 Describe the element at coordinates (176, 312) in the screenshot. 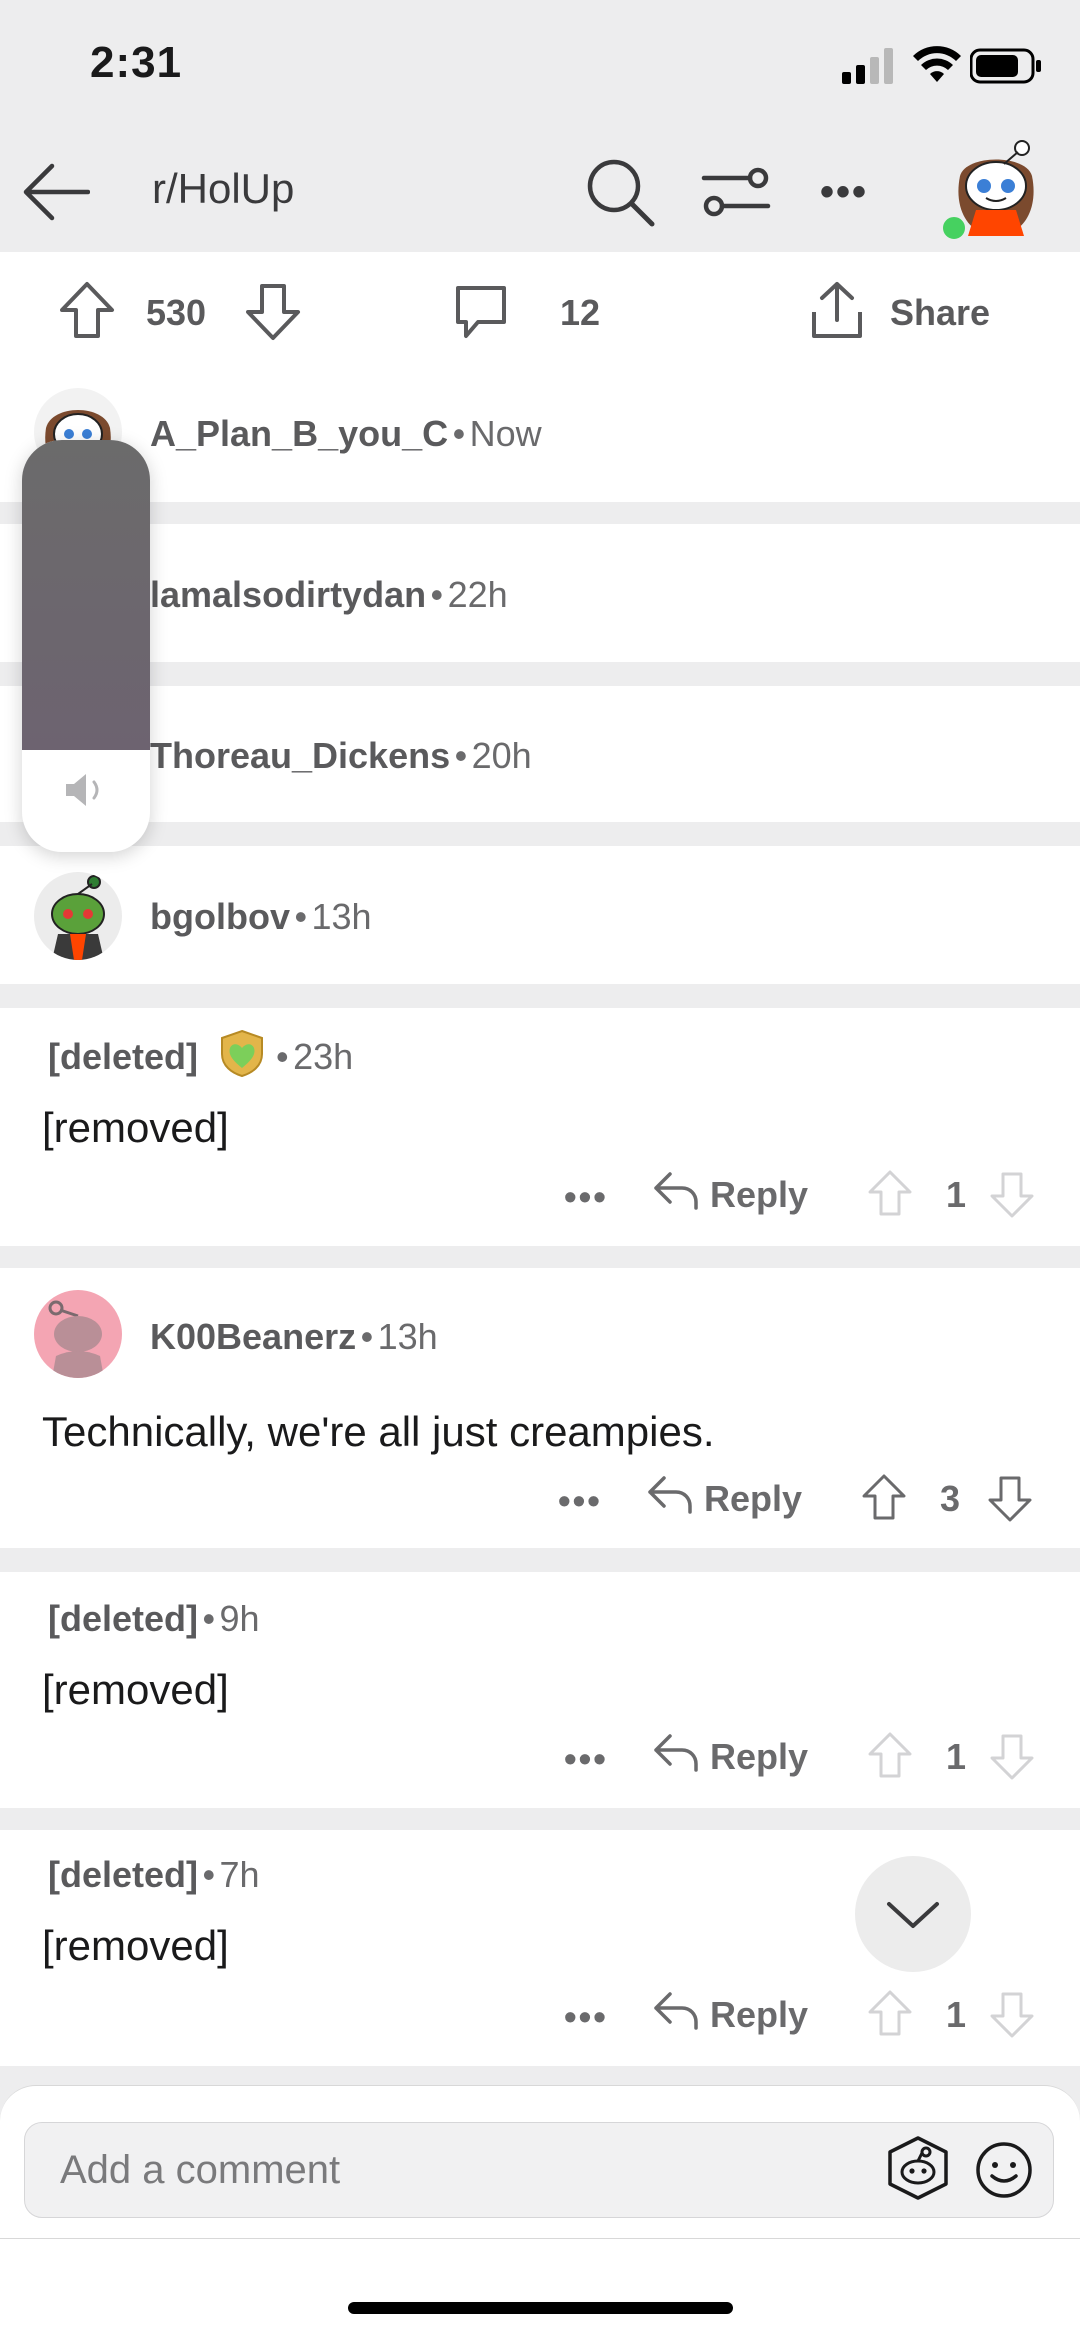

I see `post-score: 530` at that location.